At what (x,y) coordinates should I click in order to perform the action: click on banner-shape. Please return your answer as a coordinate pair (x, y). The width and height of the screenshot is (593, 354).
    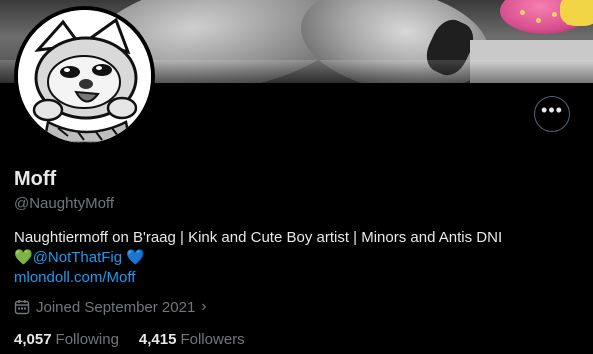
    Looking at the image, I should click on (576, 13).